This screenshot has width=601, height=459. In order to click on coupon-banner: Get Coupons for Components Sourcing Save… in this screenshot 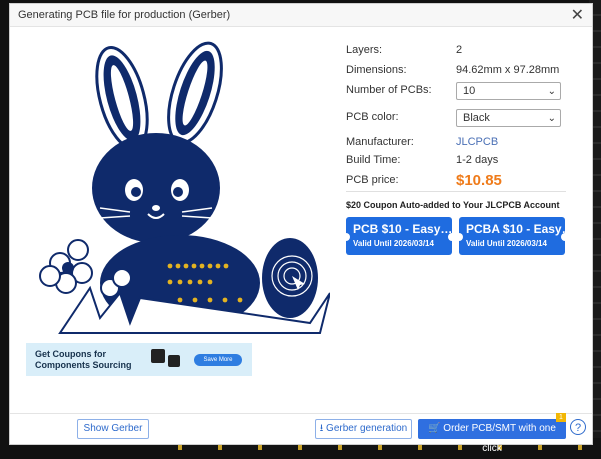, I will do `click(139, 359)`.